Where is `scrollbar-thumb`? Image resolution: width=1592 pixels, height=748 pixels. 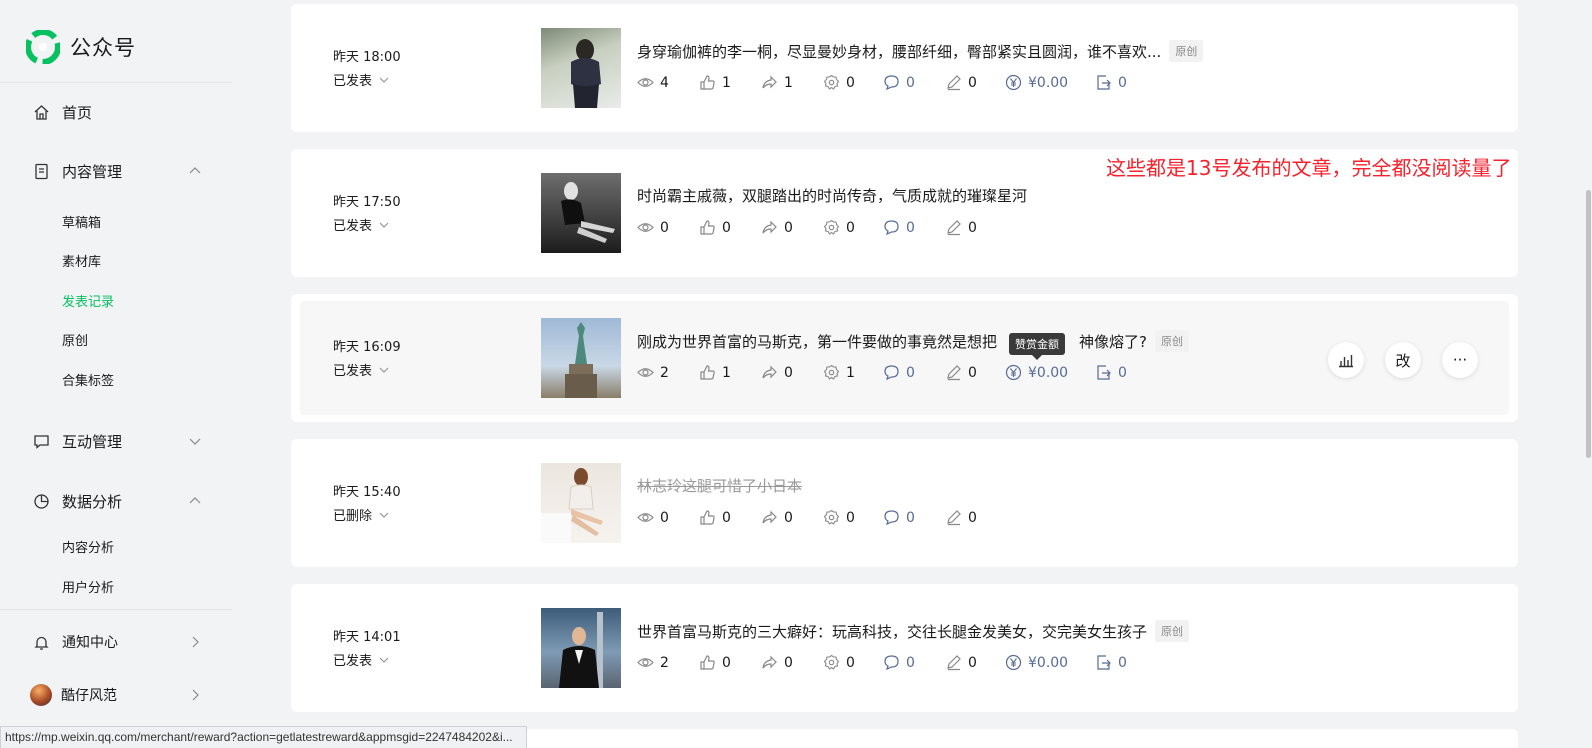 scrollbar-thumb is located at coordinates (1588, 324).